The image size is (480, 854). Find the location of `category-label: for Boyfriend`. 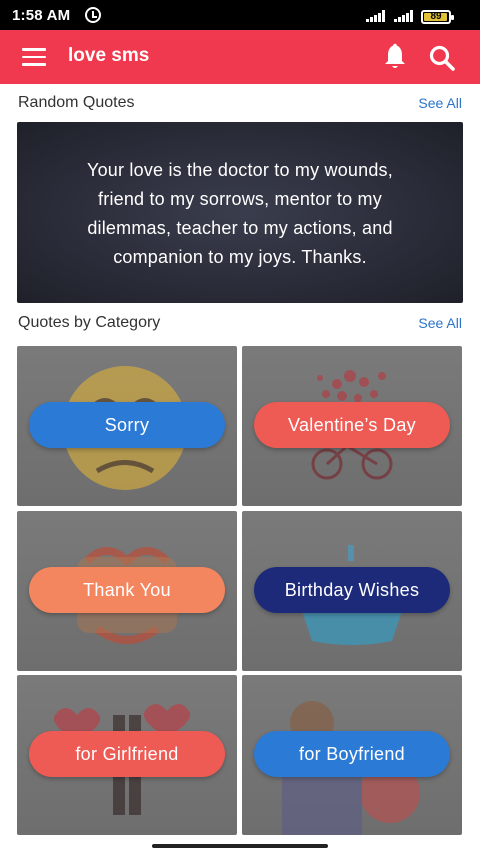

category-label: for Boyfriend is located at coordinates (352, 753).